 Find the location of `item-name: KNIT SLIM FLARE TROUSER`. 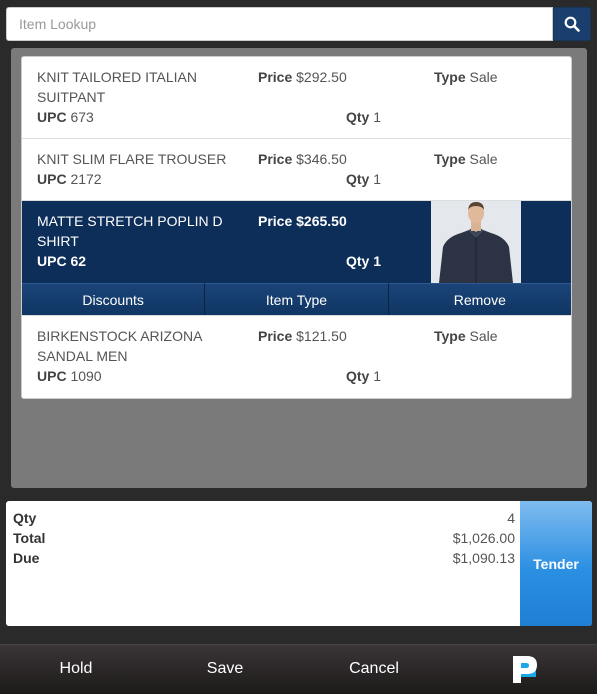

item-name: KNIT SLIM FLARE TROUSER is located at coordinates (132, 159).